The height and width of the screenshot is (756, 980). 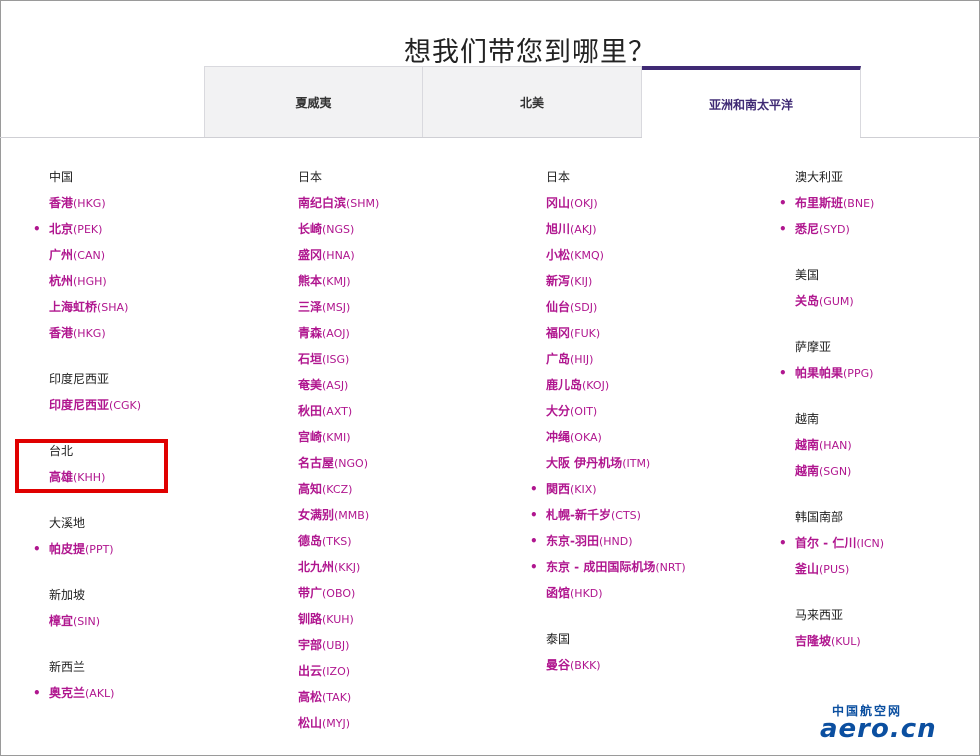 What do you see at coordinates (418, 333) in the screenshot?
I see `destination-link: 青森(AOJ)` at bounding box center [418, 333].